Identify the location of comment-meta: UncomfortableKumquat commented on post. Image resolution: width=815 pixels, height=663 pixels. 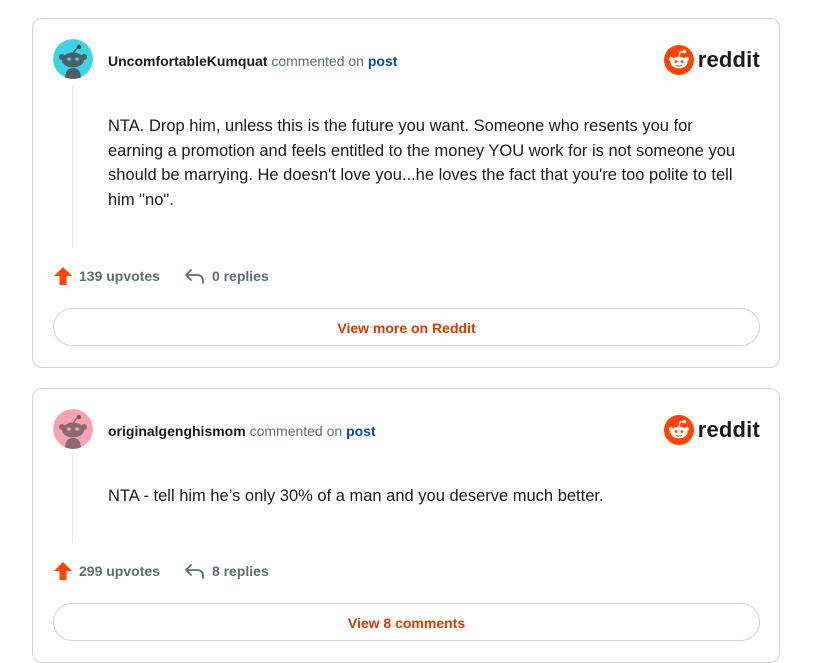
(252, 61).